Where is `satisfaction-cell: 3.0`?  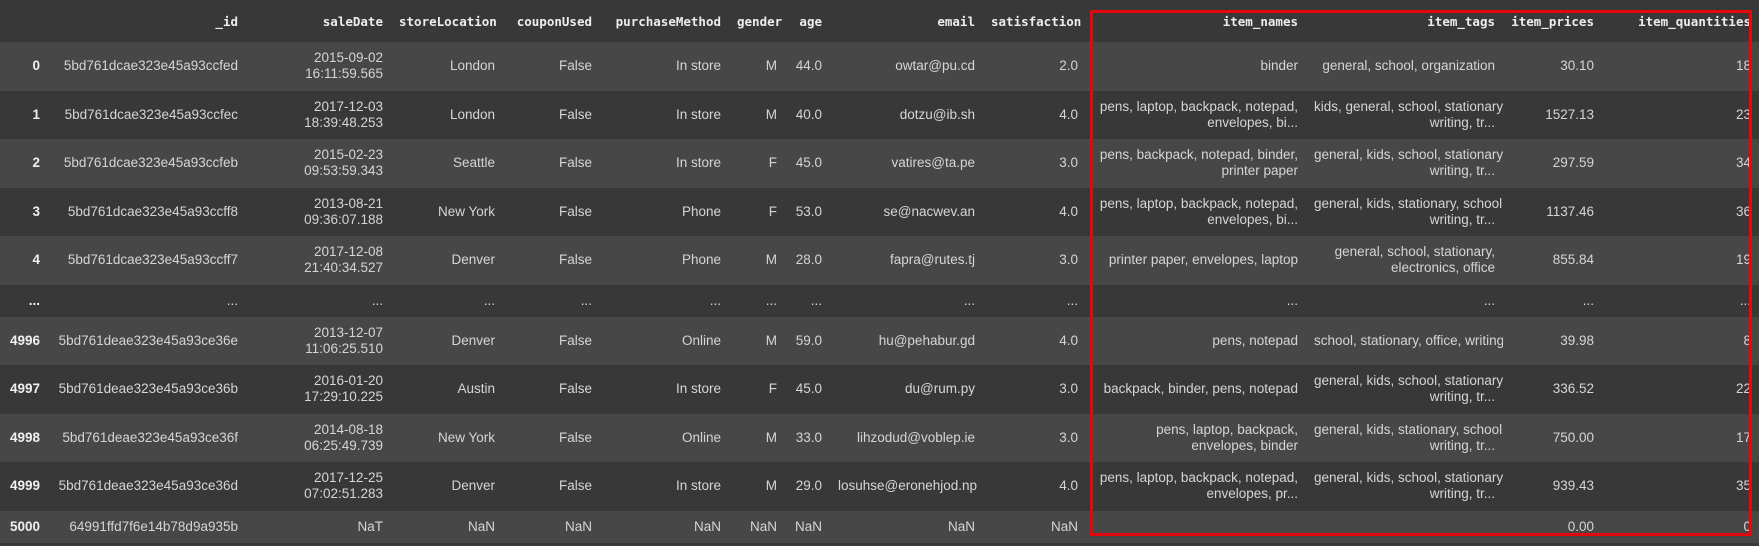
satisfaction-cell: 3.0 is located at coordinates (1034, 389).